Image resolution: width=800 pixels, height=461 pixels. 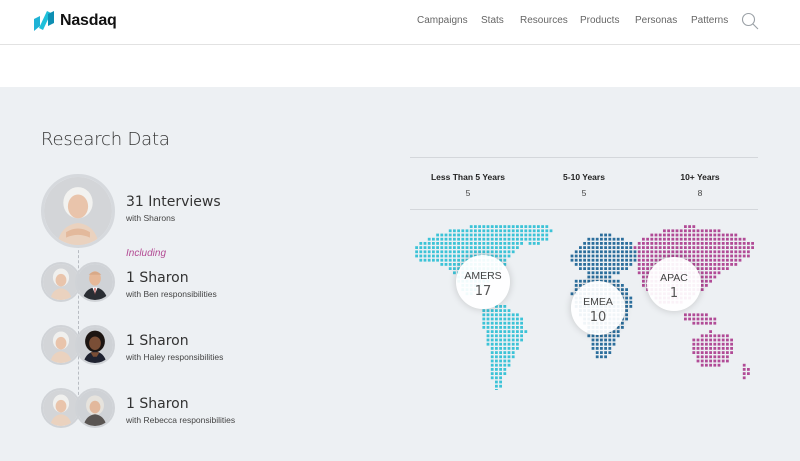 I want to click on nav-patterns: Patterns, so click(x=709, y=20).